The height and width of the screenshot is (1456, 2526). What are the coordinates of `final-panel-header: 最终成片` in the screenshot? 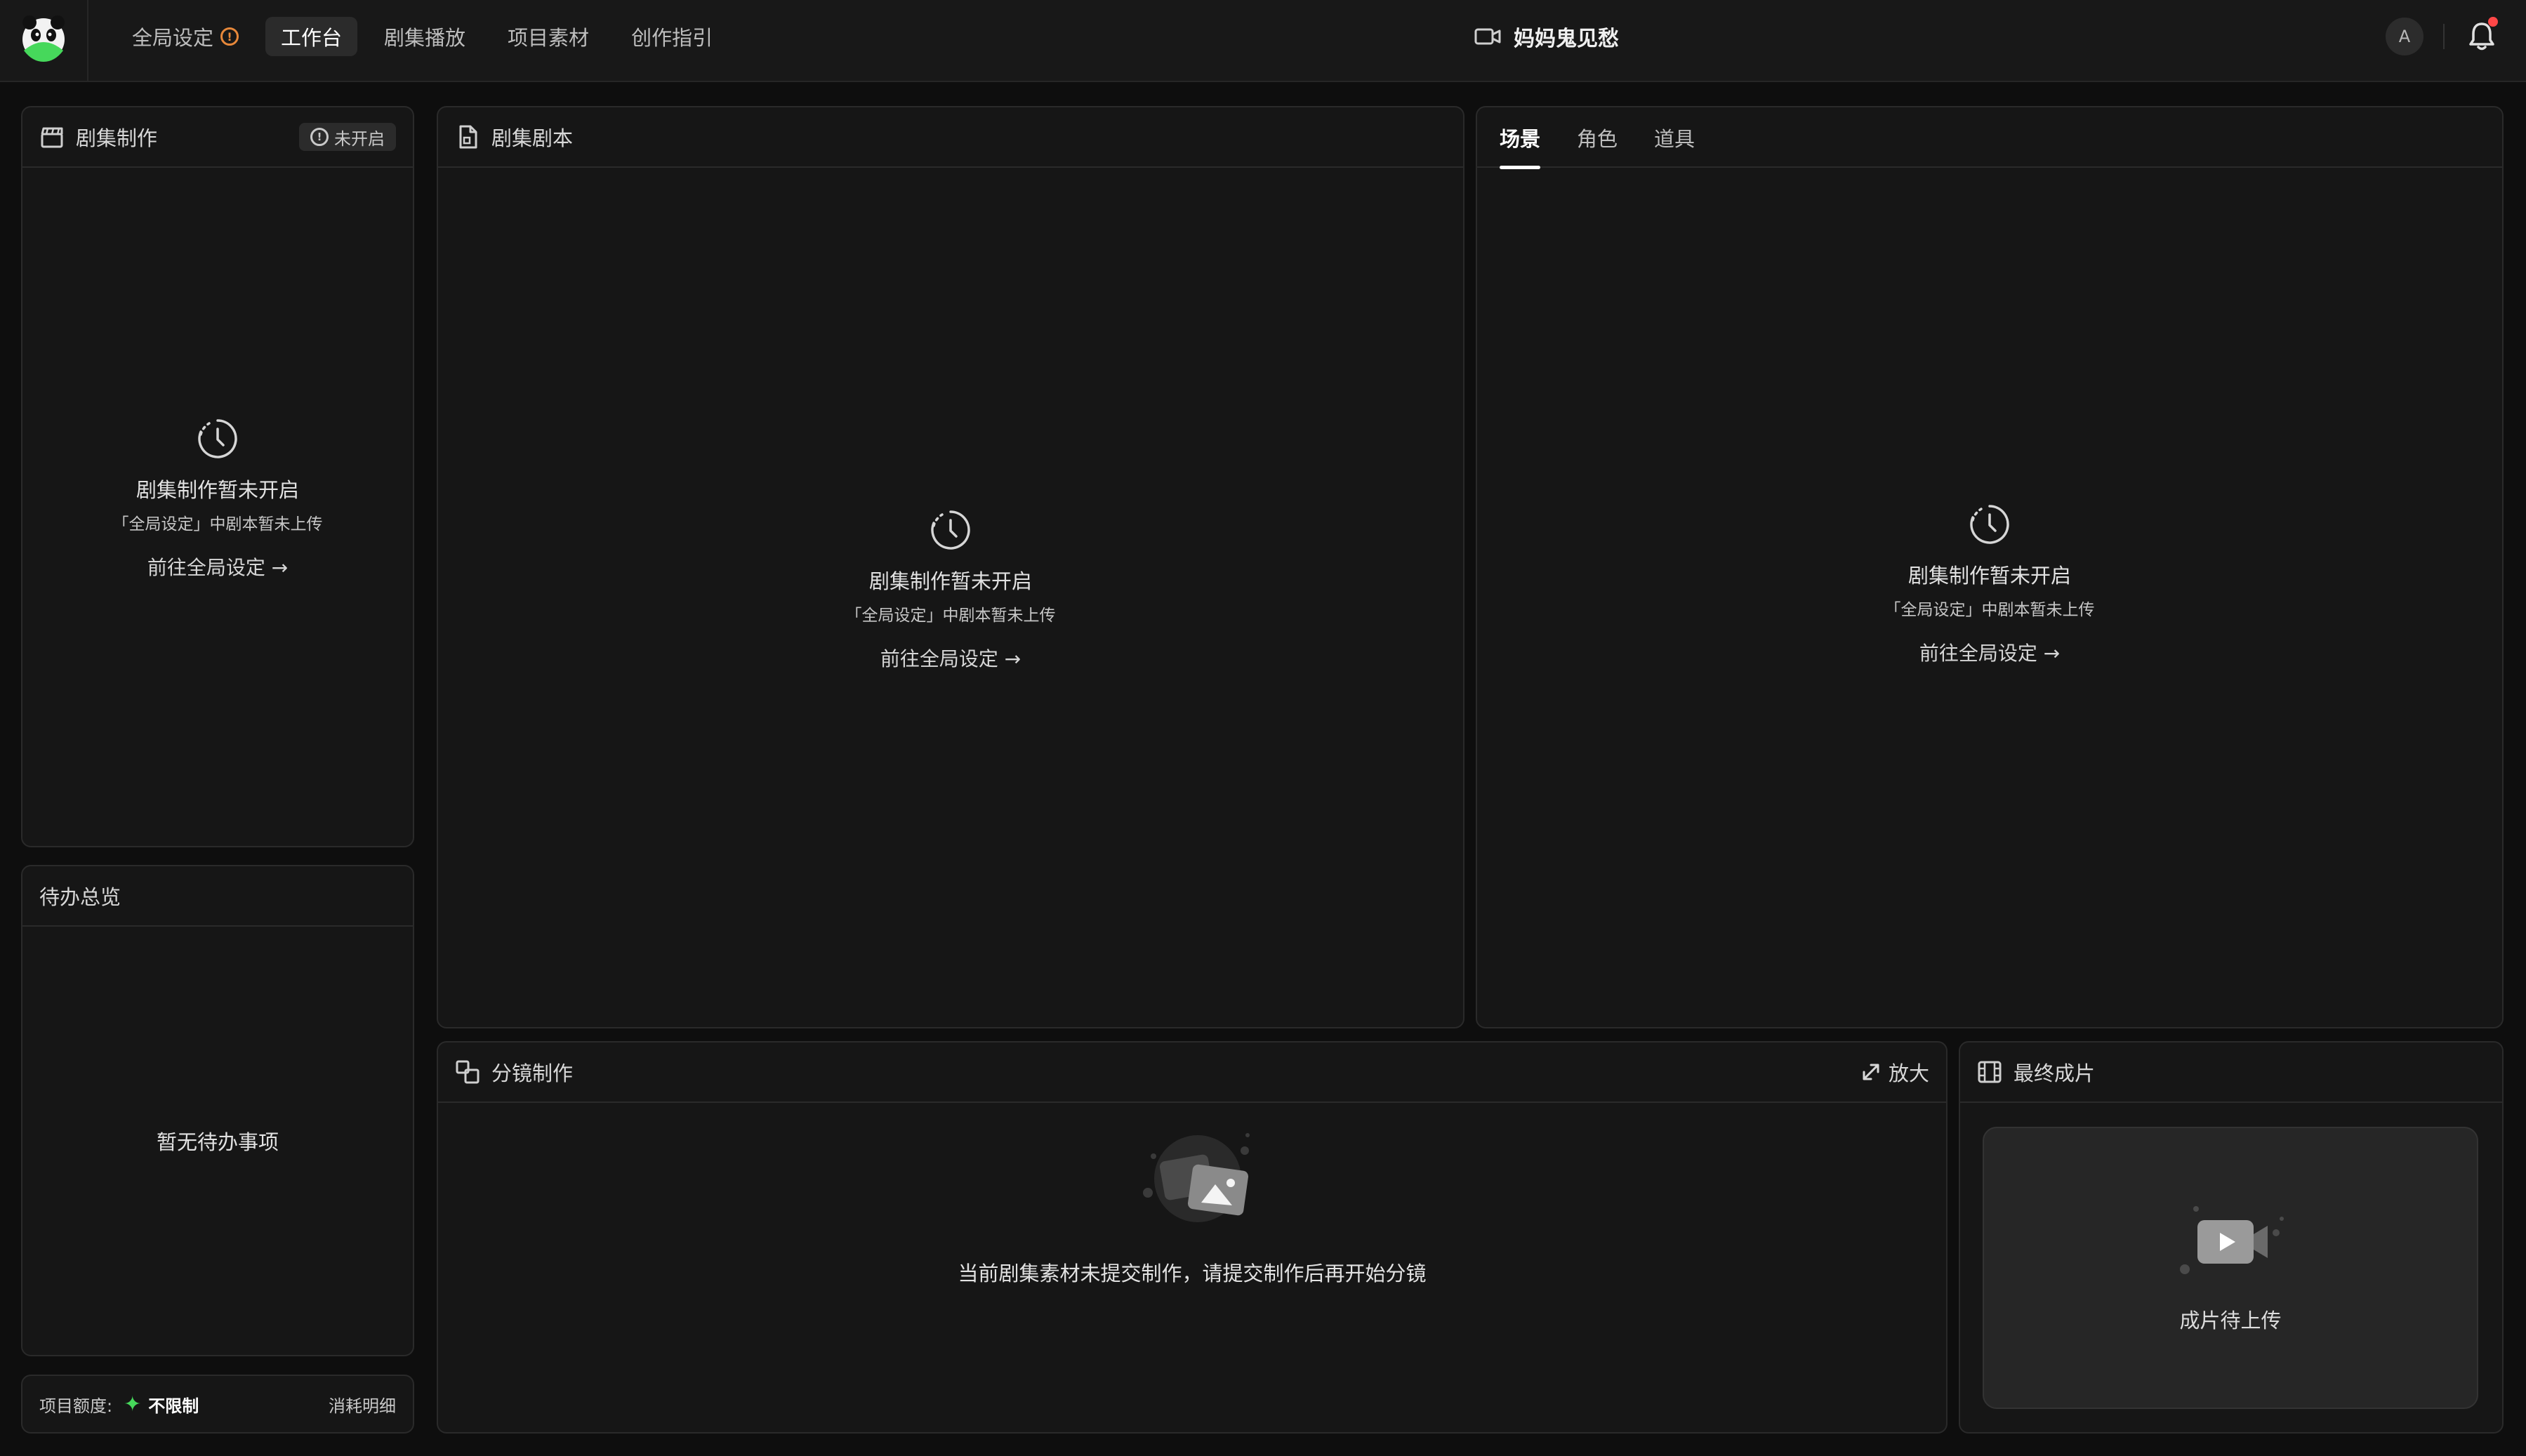 It's located at (2231, 1073).